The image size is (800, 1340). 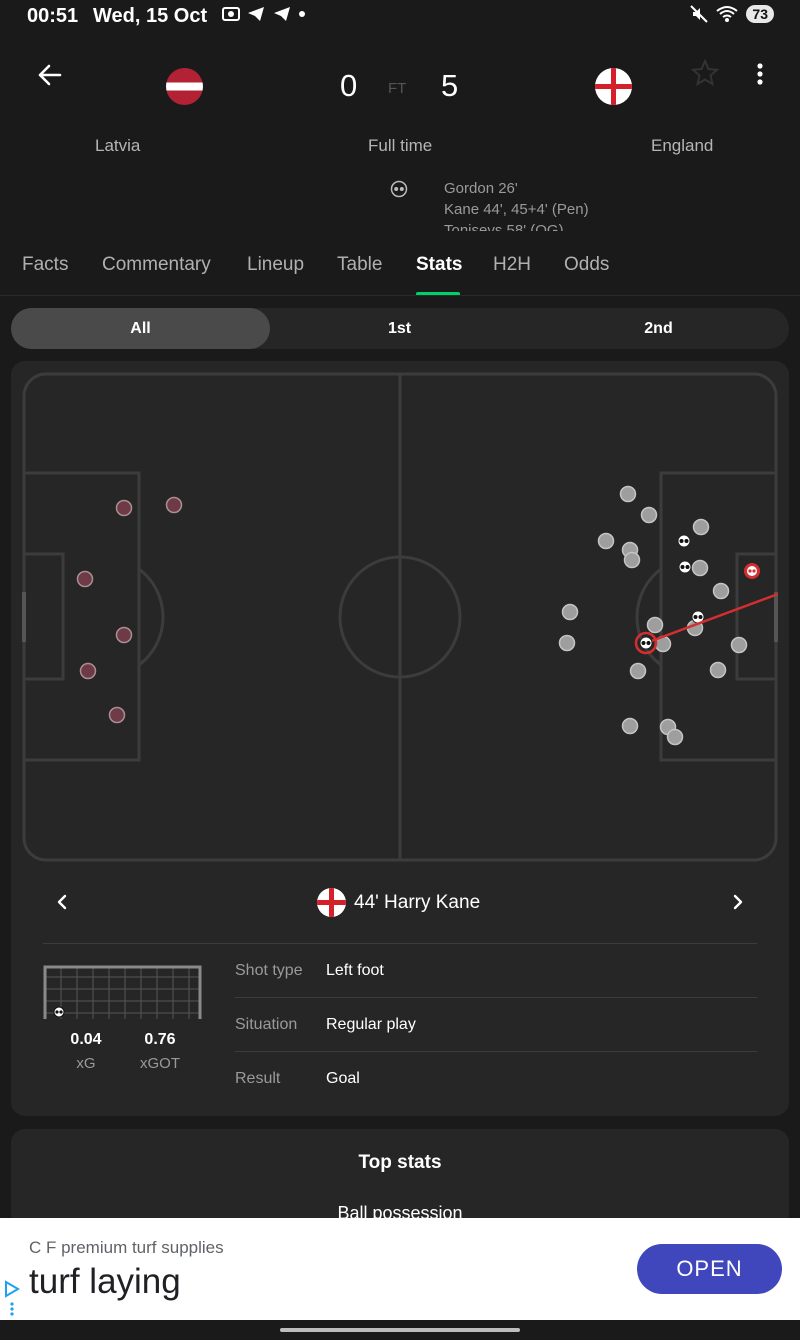 What do you see at coordinates (184, 86) in the screenshot?
I see `latvia-flag-icon` at bounding box center [184, 86].